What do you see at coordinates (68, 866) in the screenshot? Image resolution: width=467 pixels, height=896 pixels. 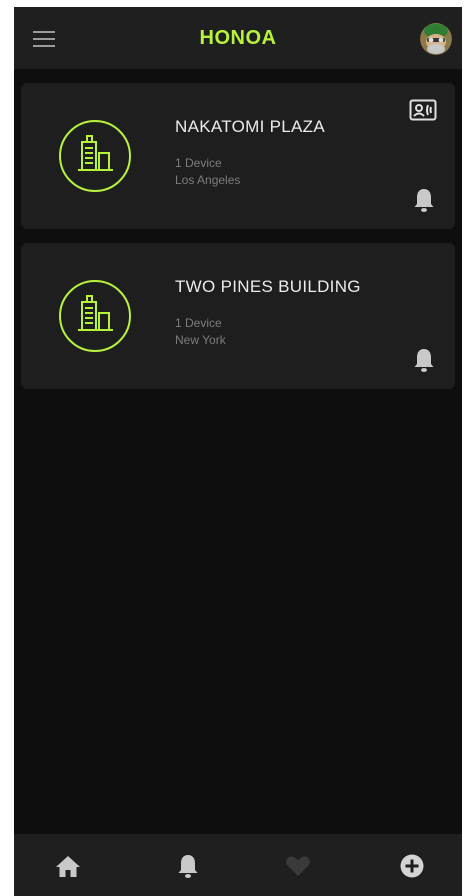 I see `home-icon` at bounding box center [68, 866].